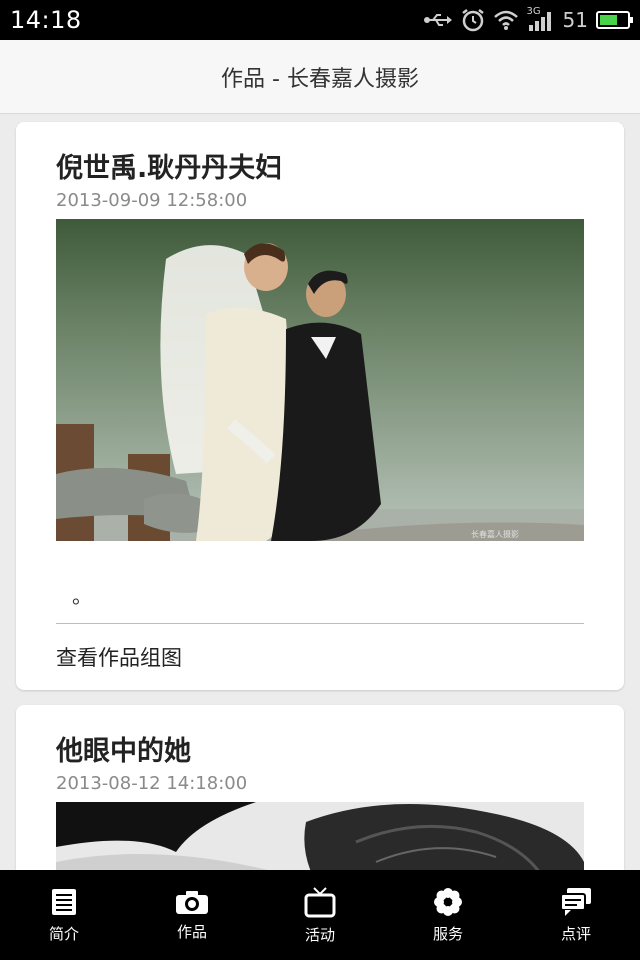 This screenshot has width=640, height=960. I want to click on tab-works: 作品, so click(192, 915).